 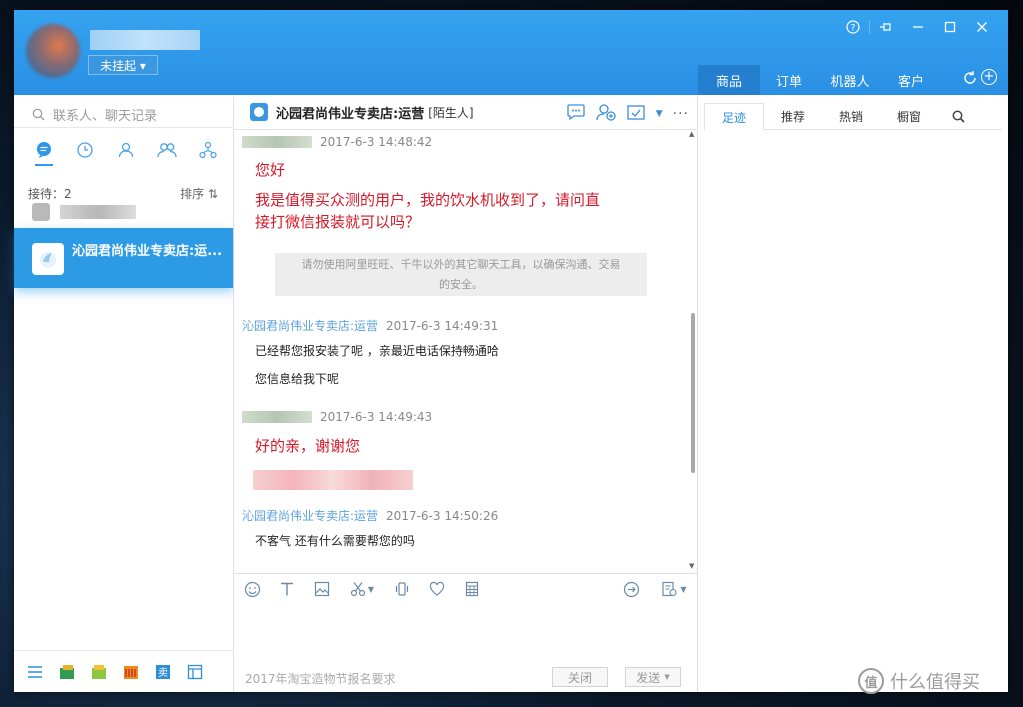 What do you see at coordinates (461, 264) in the screenshot?
I see `notice-line: 请勿使用阿里旺旺、千牛以外的其它聊天工具，以确保沟通、交易` at bounding box center [461, 264].